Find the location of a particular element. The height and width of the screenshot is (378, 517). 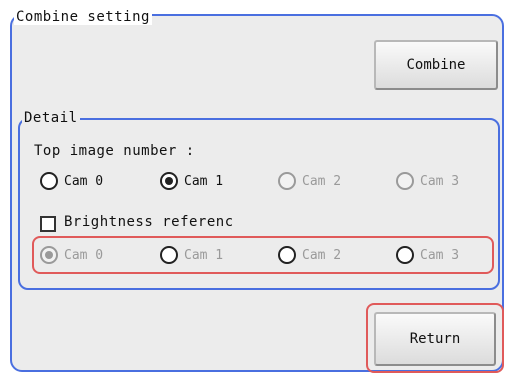

combine-button: Combine is located at coordinates (436, 65).